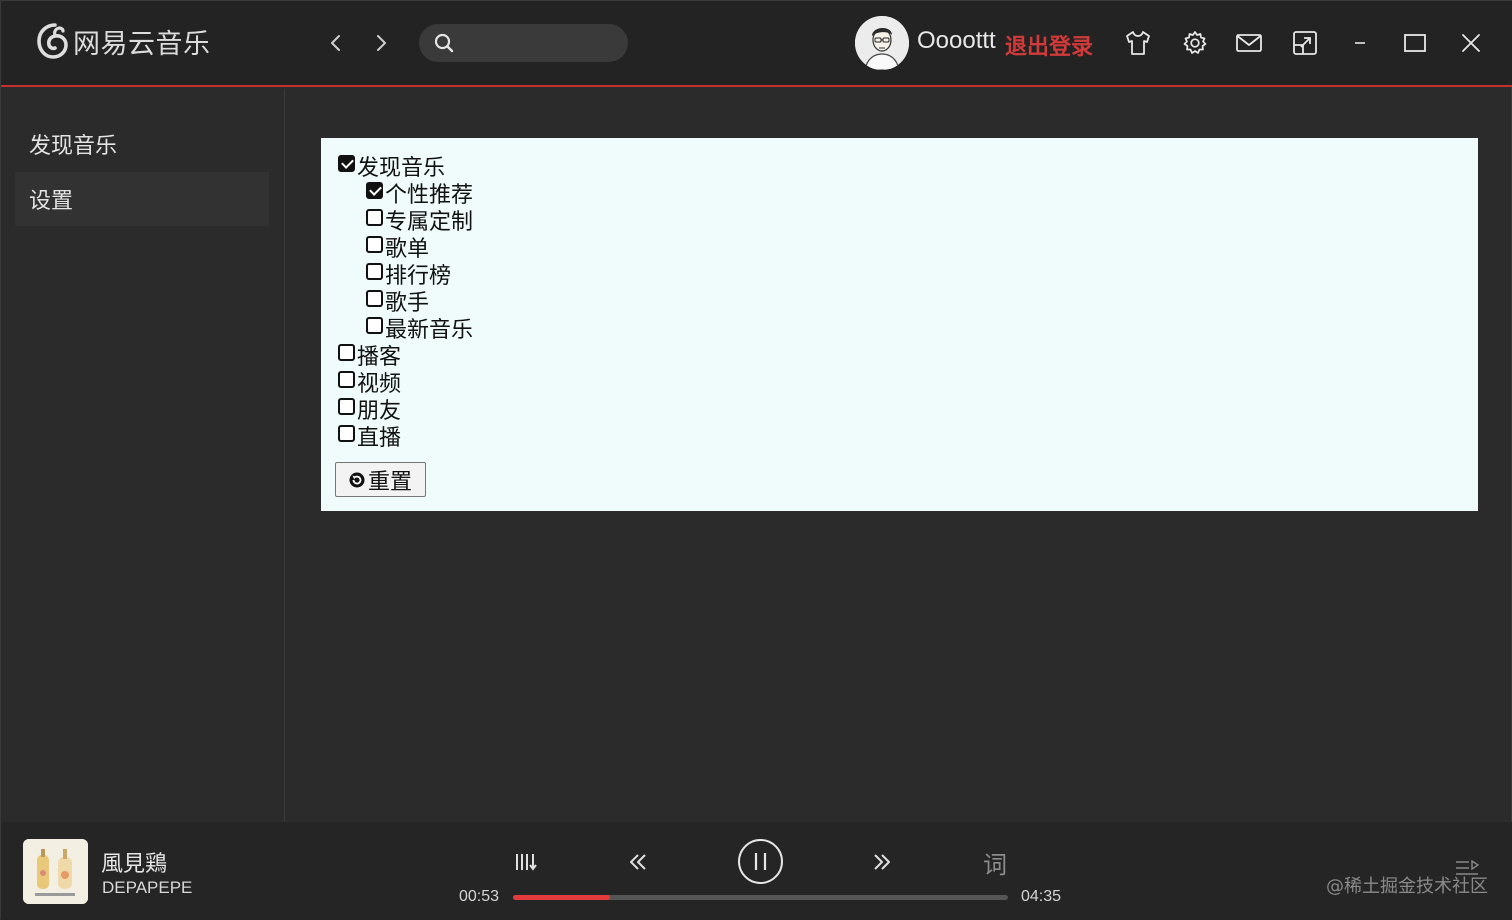 This screenshot has width=1512, height=920. I want to click on previous-icon, so click(638, 862).